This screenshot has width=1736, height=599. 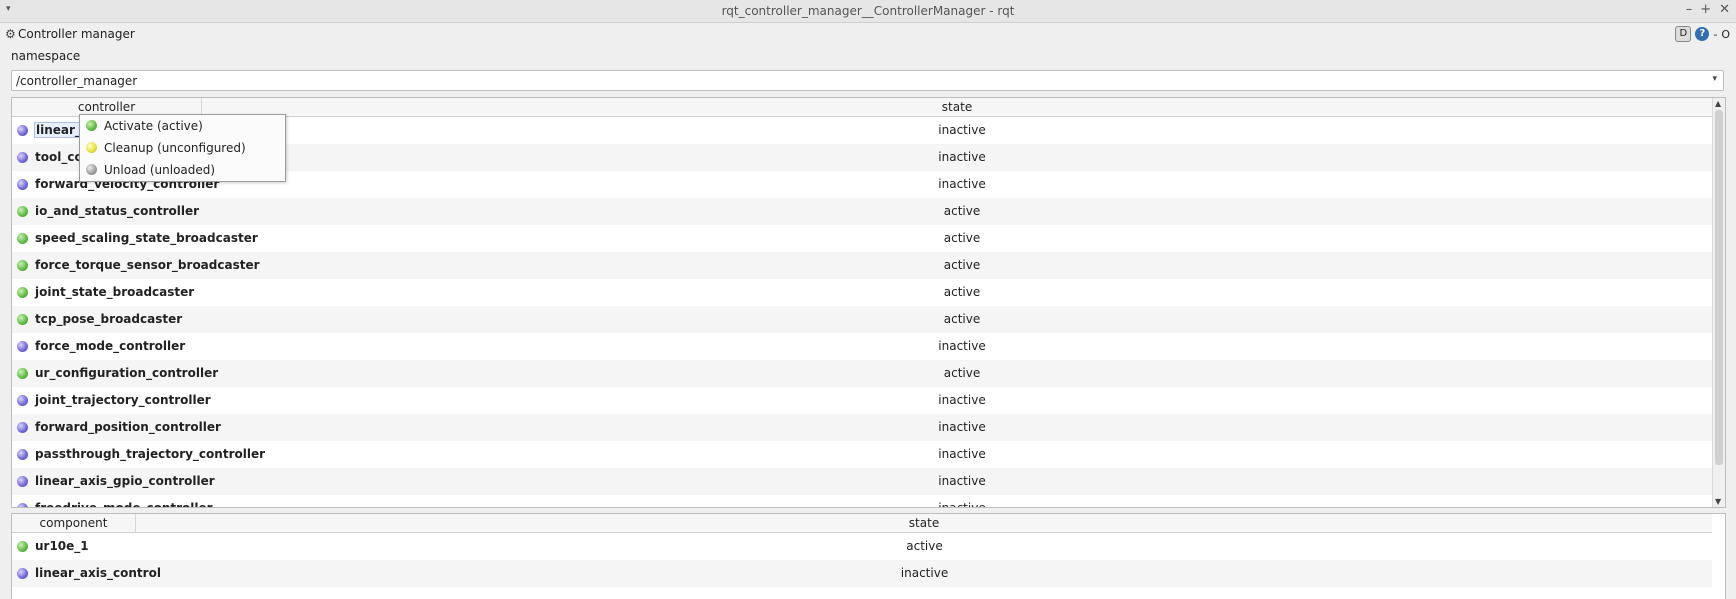 I want to click on maximize-button: +, so click(x=1705, y=9).